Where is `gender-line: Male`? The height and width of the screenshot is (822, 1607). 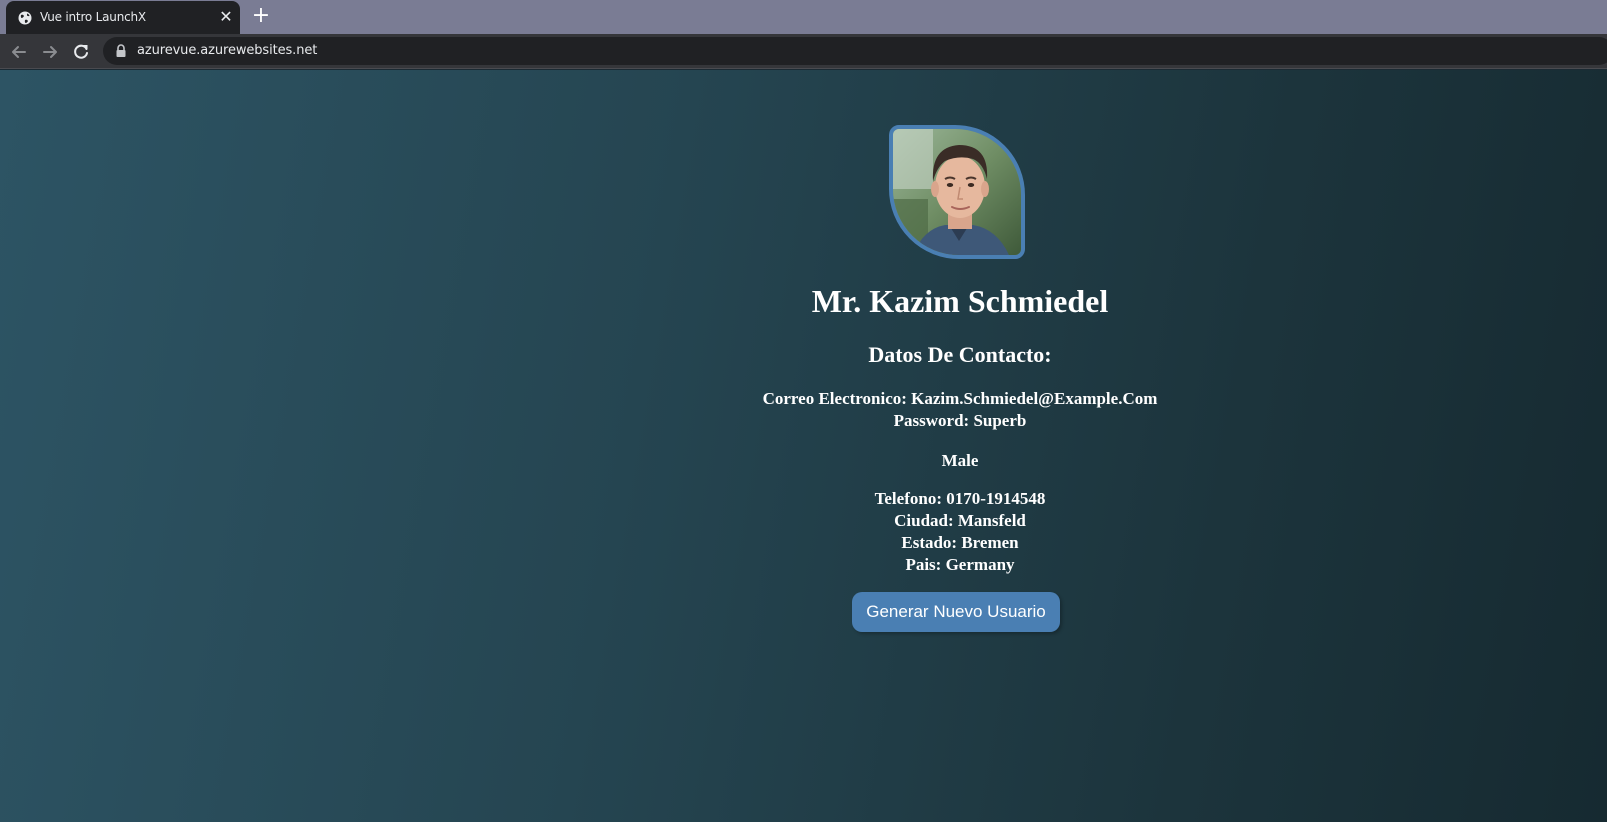 gender-line: Male is located at coordinates (960, 460).